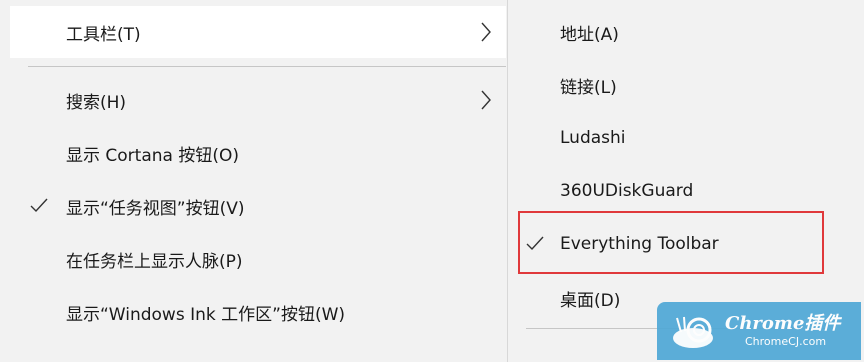 Image resolution: width=864 pixels, height=362 pixels. I want to click on snail-logo-icon, so click(693, 332).